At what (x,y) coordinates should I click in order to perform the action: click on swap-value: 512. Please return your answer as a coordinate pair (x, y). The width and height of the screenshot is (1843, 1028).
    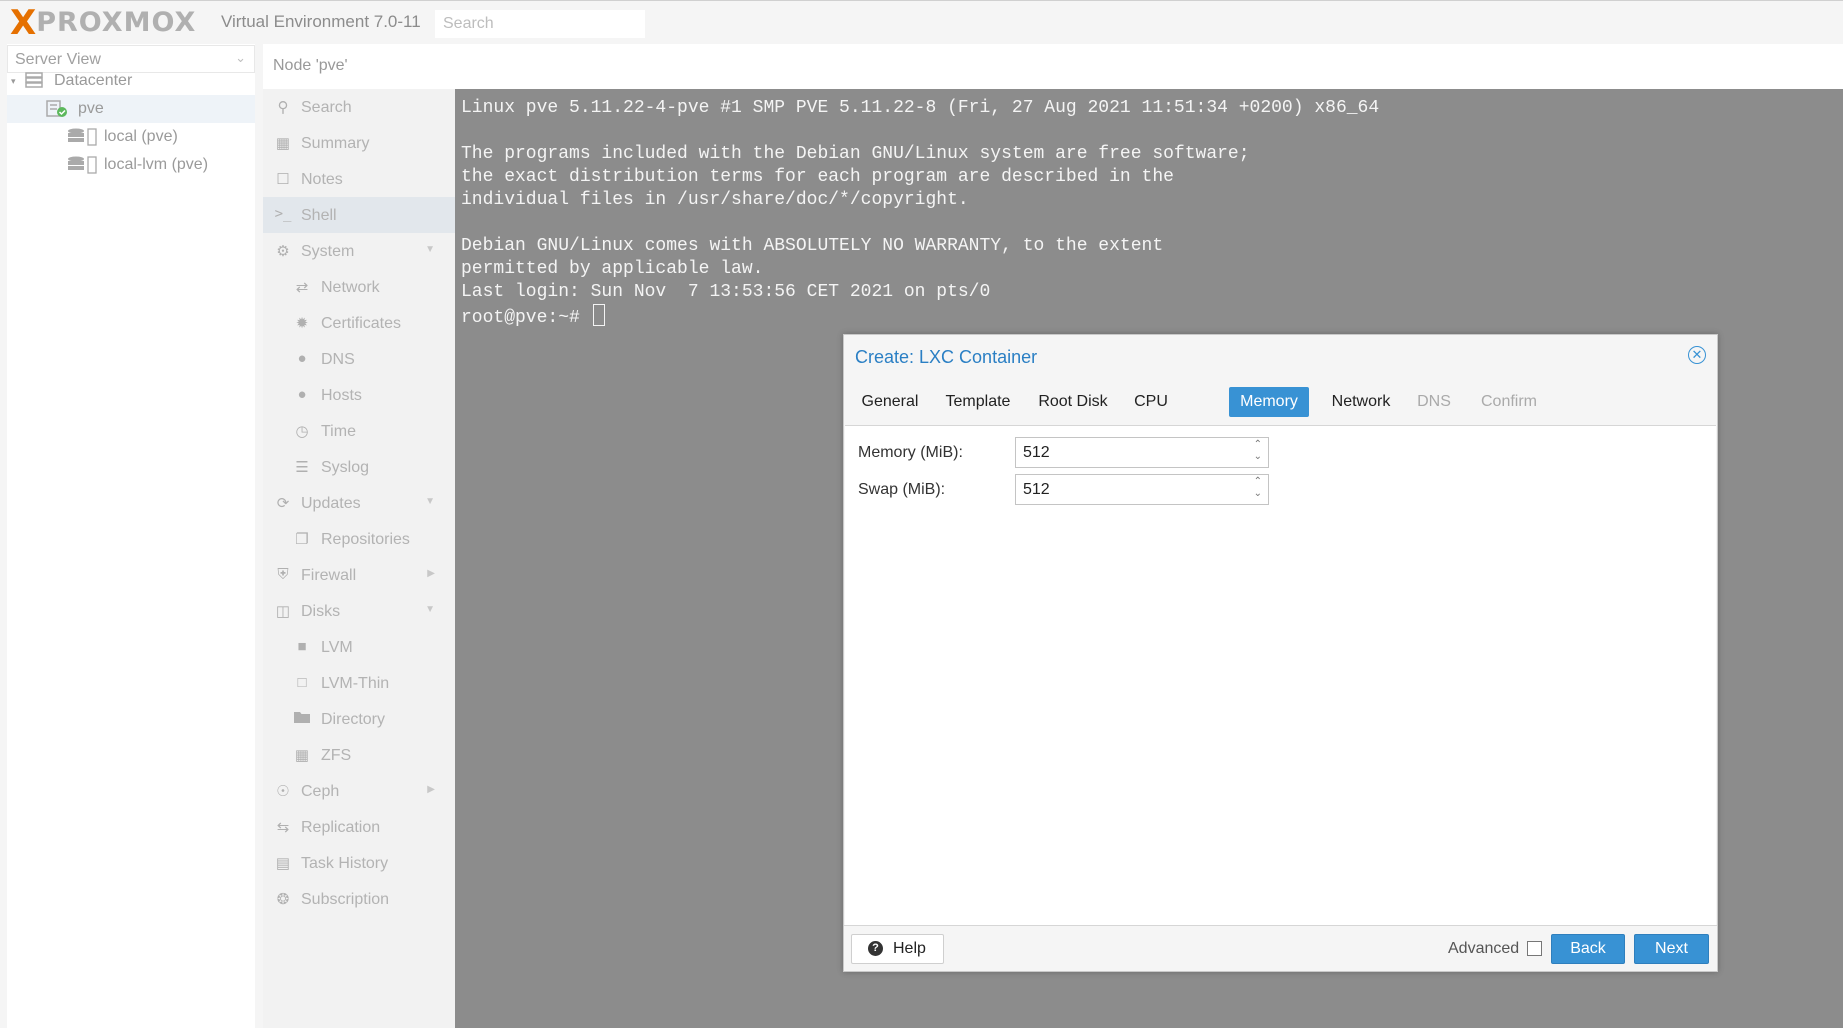
    Looking at the image, I should click on (1036, 489).